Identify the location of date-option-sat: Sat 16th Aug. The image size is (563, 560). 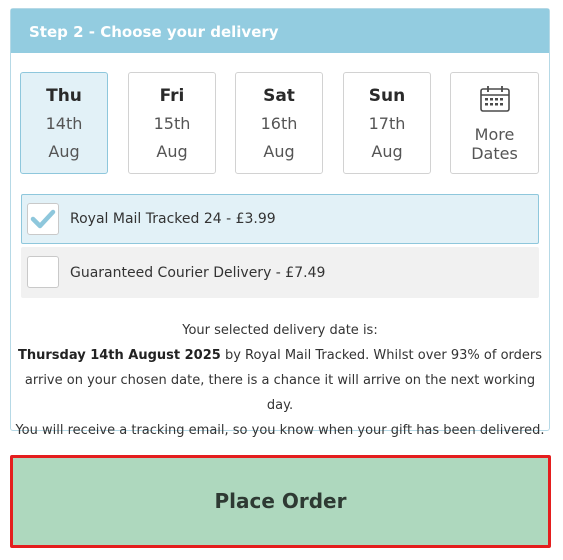
(279, 123).